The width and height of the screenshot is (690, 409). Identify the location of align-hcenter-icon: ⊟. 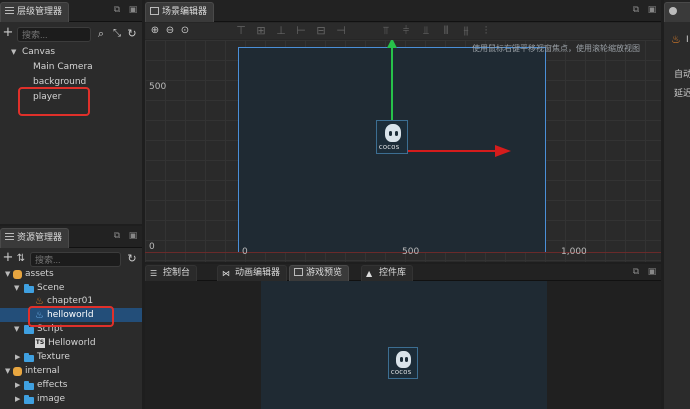
(321, 31).